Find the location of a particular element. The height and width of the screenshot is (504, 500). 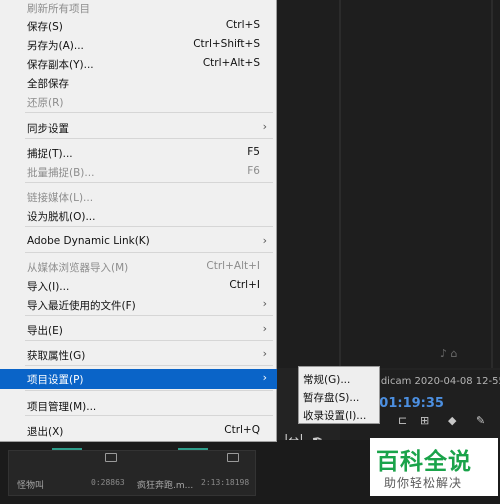

menu-item-label: 项目设置(P) is located at coordinates (55, 380).